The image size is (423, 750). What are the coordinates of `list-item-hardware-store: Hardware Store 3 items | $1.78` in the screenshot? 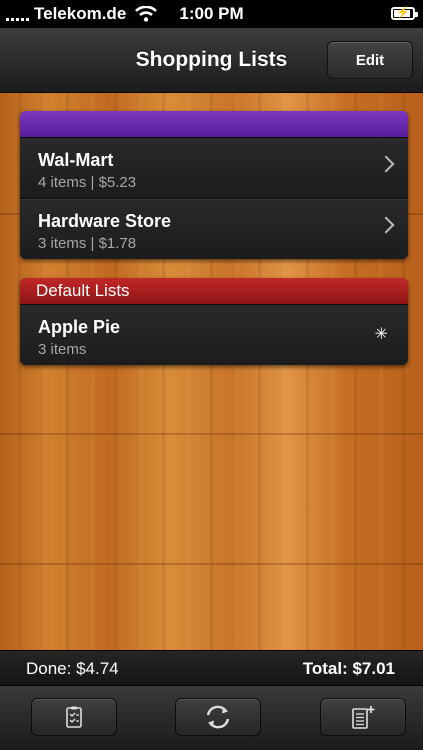 It's located at (214, 228).